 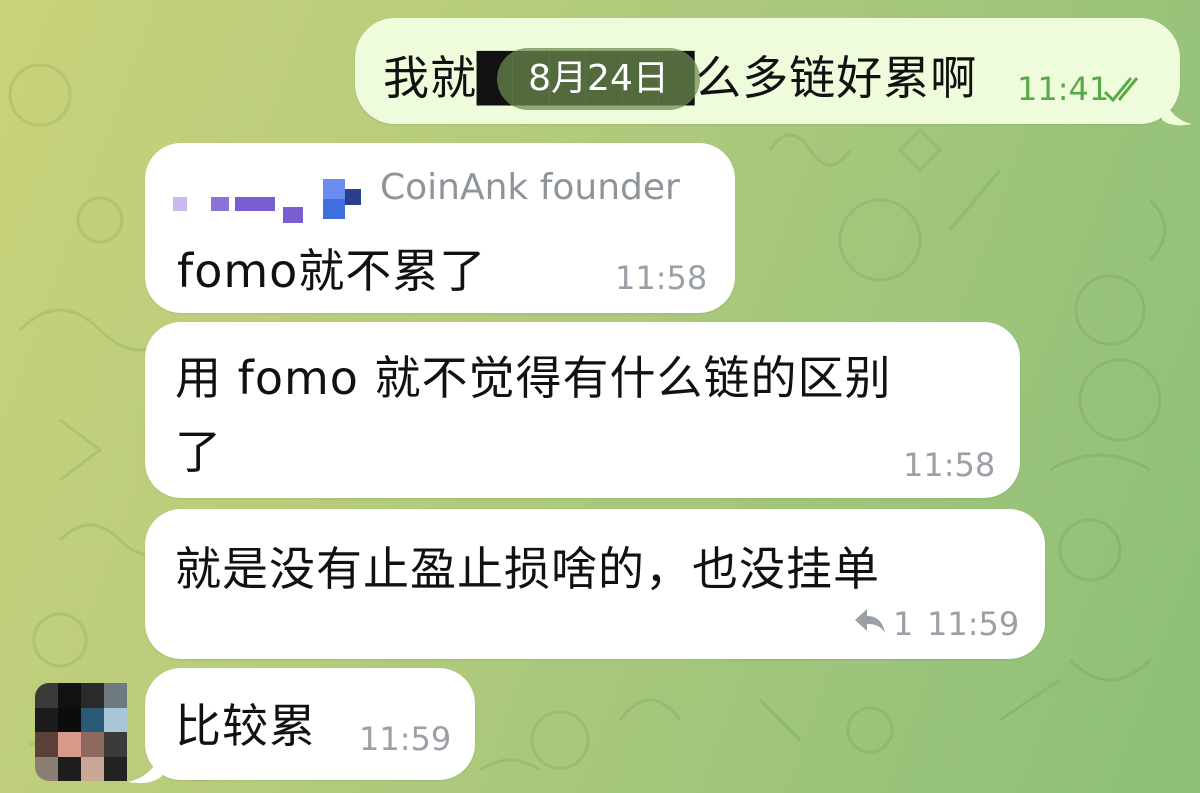 I want to click on incoming-message-bubble: 比较累 11:59, so click(x=310, y=724).